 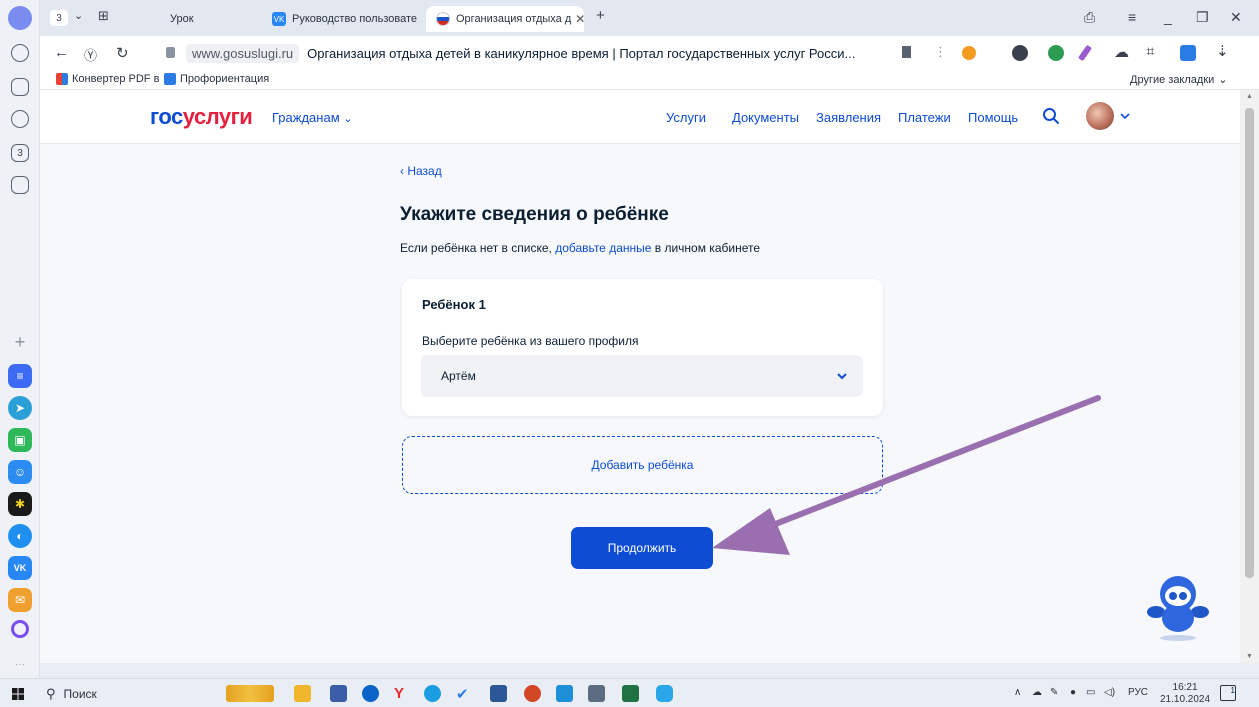 I want to click on word-icon, so click(x=498, y=693).